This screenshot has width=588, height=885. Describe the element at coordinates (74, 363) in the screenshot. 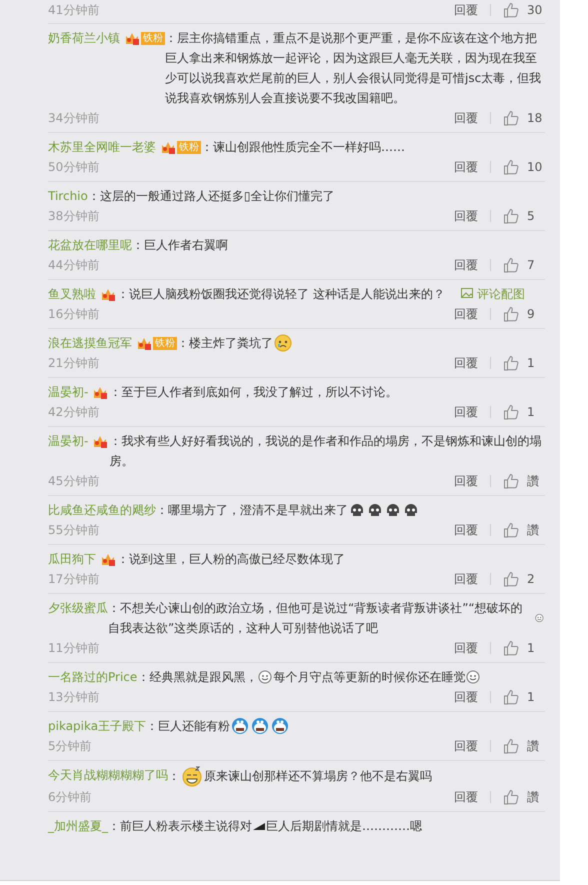

I see `timestamp: 21分钟前` at that location.